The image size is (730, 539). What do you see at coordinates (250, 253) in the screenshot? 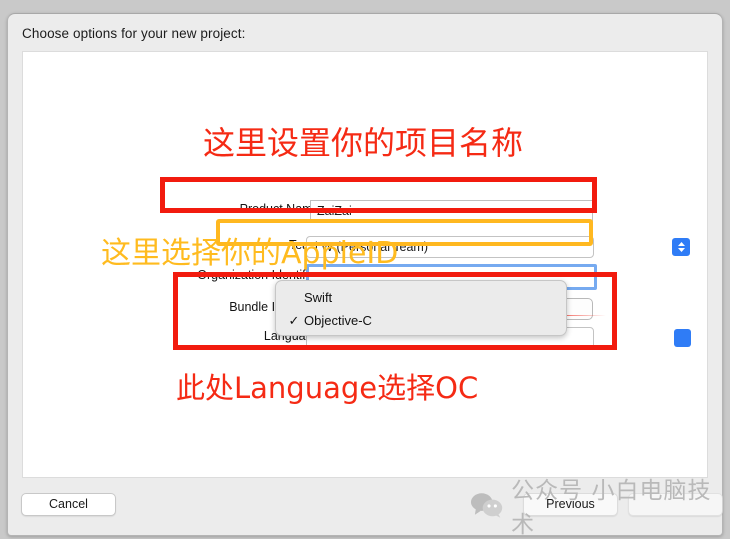
I see `annotation-appleid-text: 这里选择你的AppleID` at bounding box center [250, 253].